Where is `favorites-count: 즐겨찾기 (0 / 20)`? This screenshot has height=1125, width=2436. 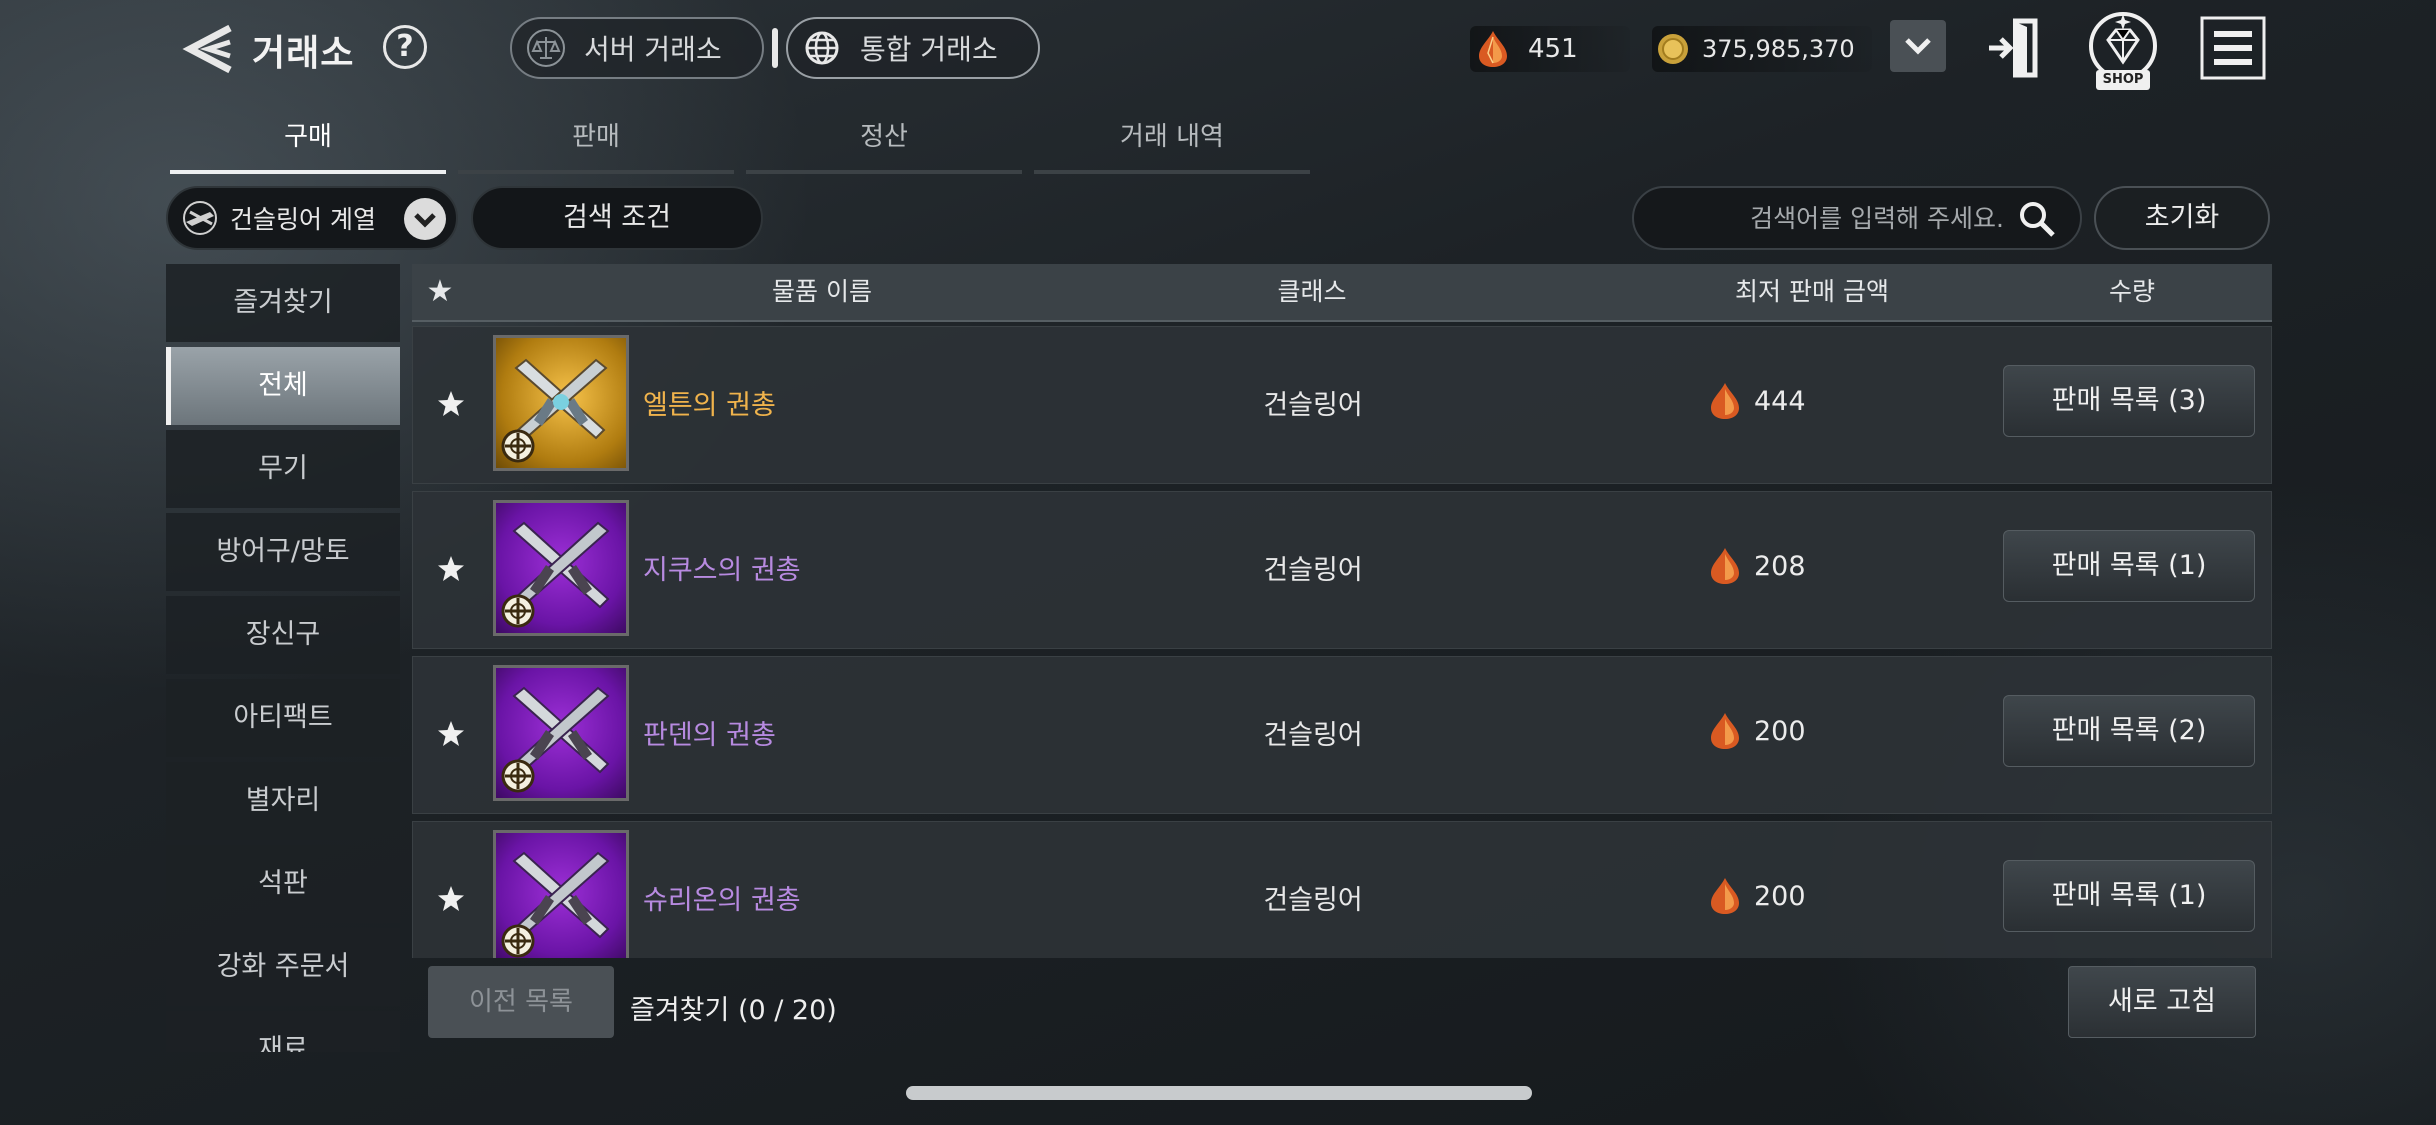 favorites-count: 즐겨찾기 (0 / 20) is located at coordinates (733, 1010).